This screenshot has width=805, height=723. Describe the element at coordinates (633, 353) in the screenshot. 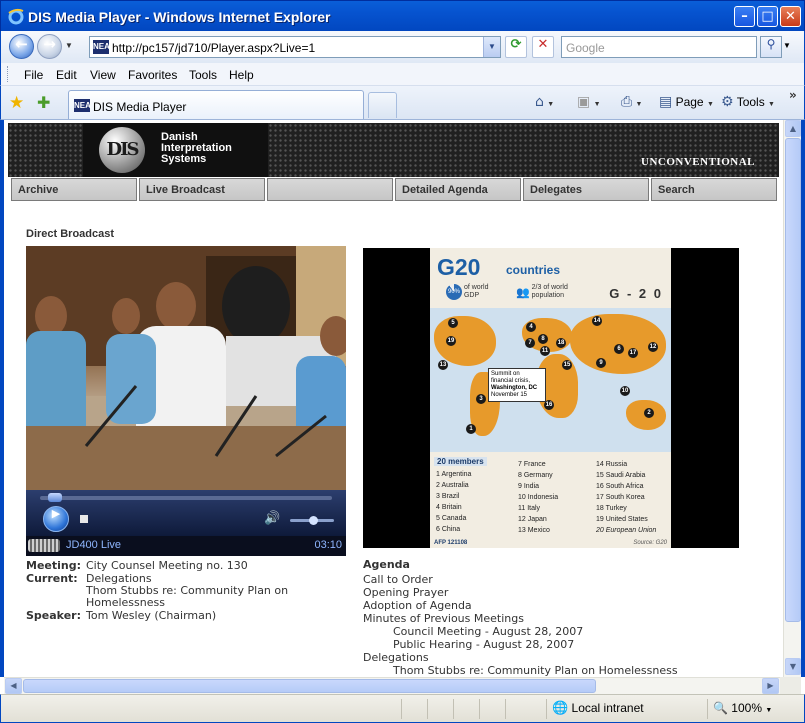

I see `map-marker: 17` at that location.